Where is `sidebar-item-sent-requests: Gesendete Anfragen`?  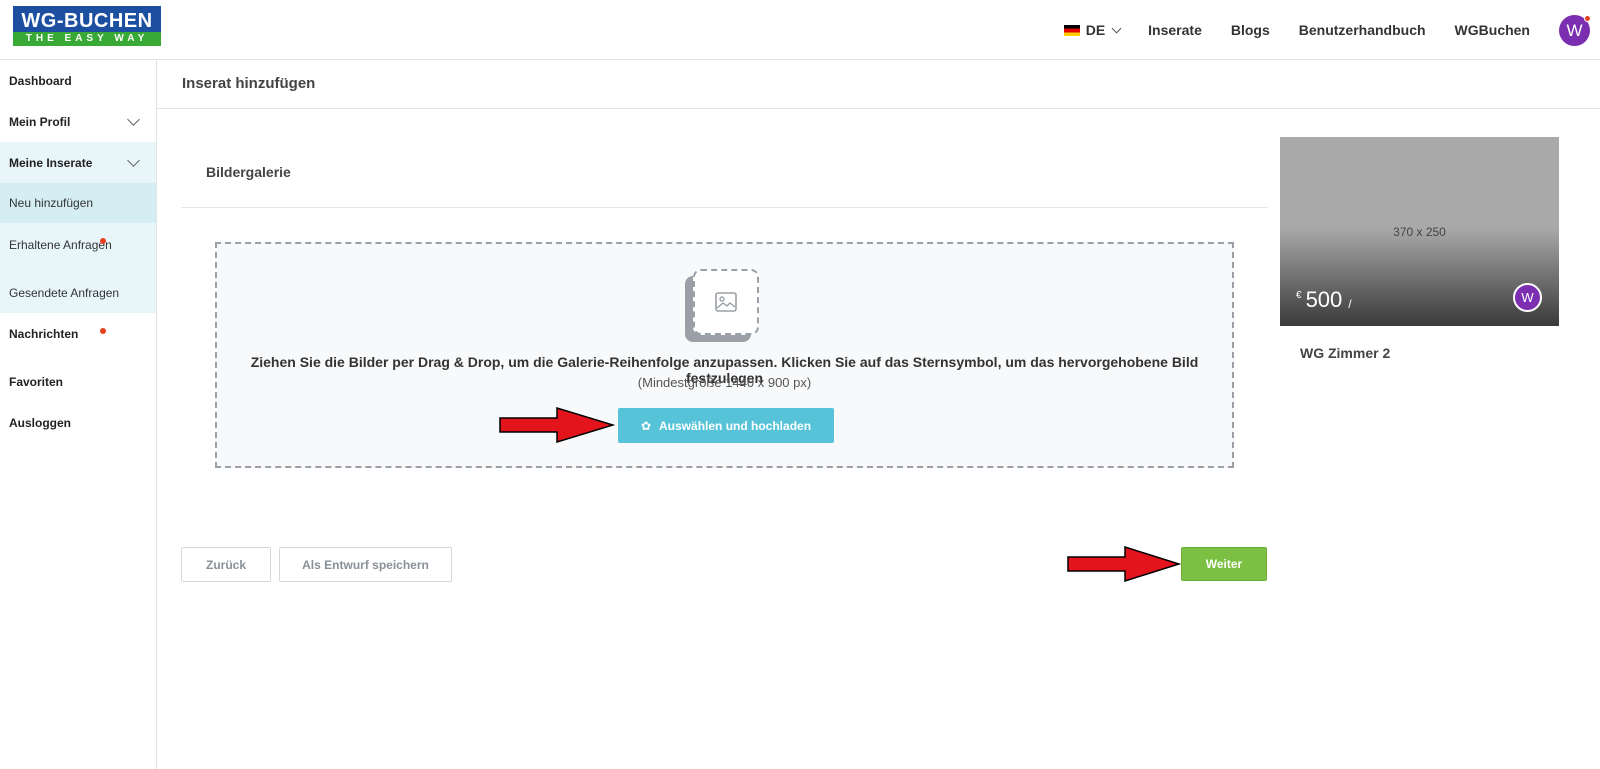 sidebar-item-sent-requests: Gesendete Anfragen is located at coordinates (78, 293).